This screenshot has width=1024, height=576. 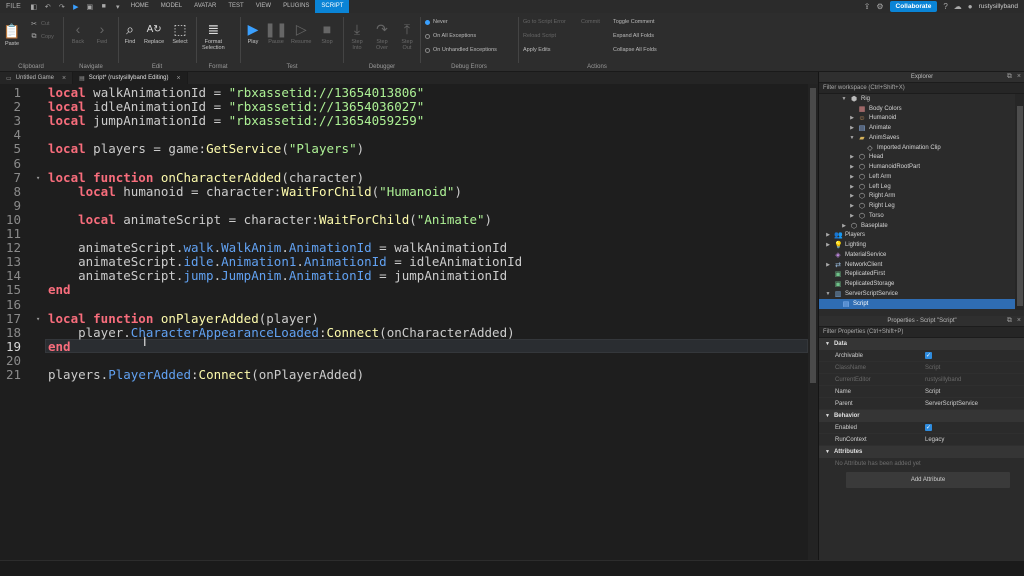 I want to click on reload-script-button: Reload Script, so click(x=539, y=36).